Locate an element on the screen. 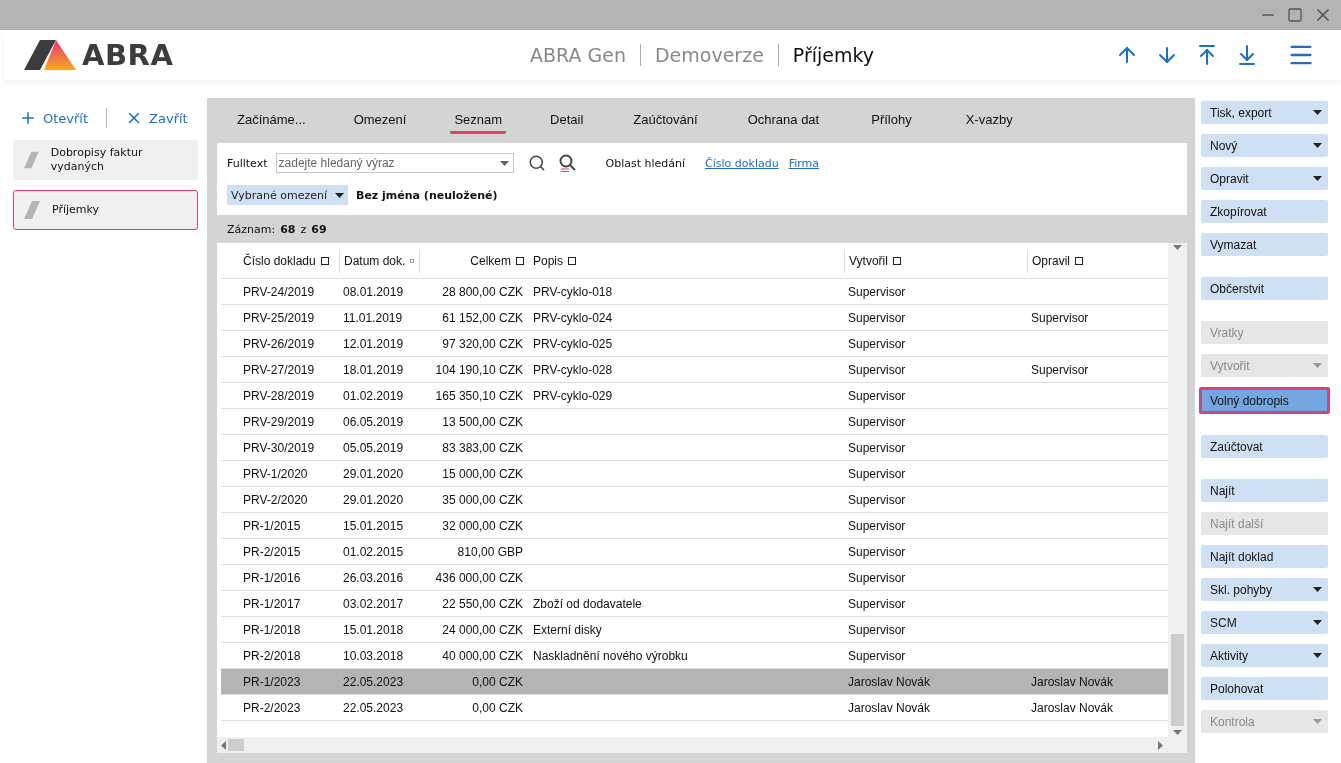 This screenshot has width=1341, height=763. search-icon is located at coordinates (536, 163).